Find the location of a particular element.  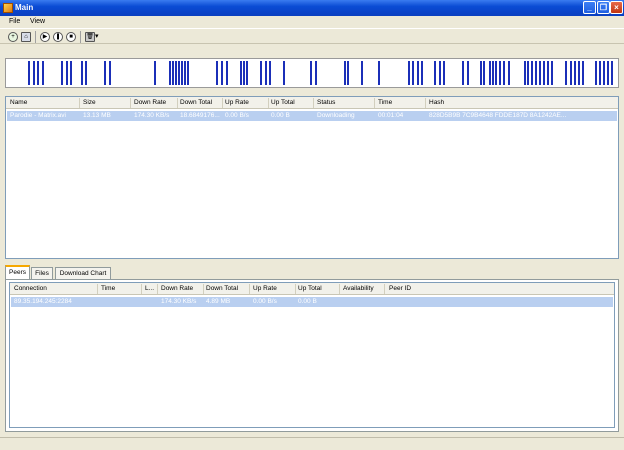

cell-connection: 89.35.194.245:2284 is located at coordinates (43, 301).